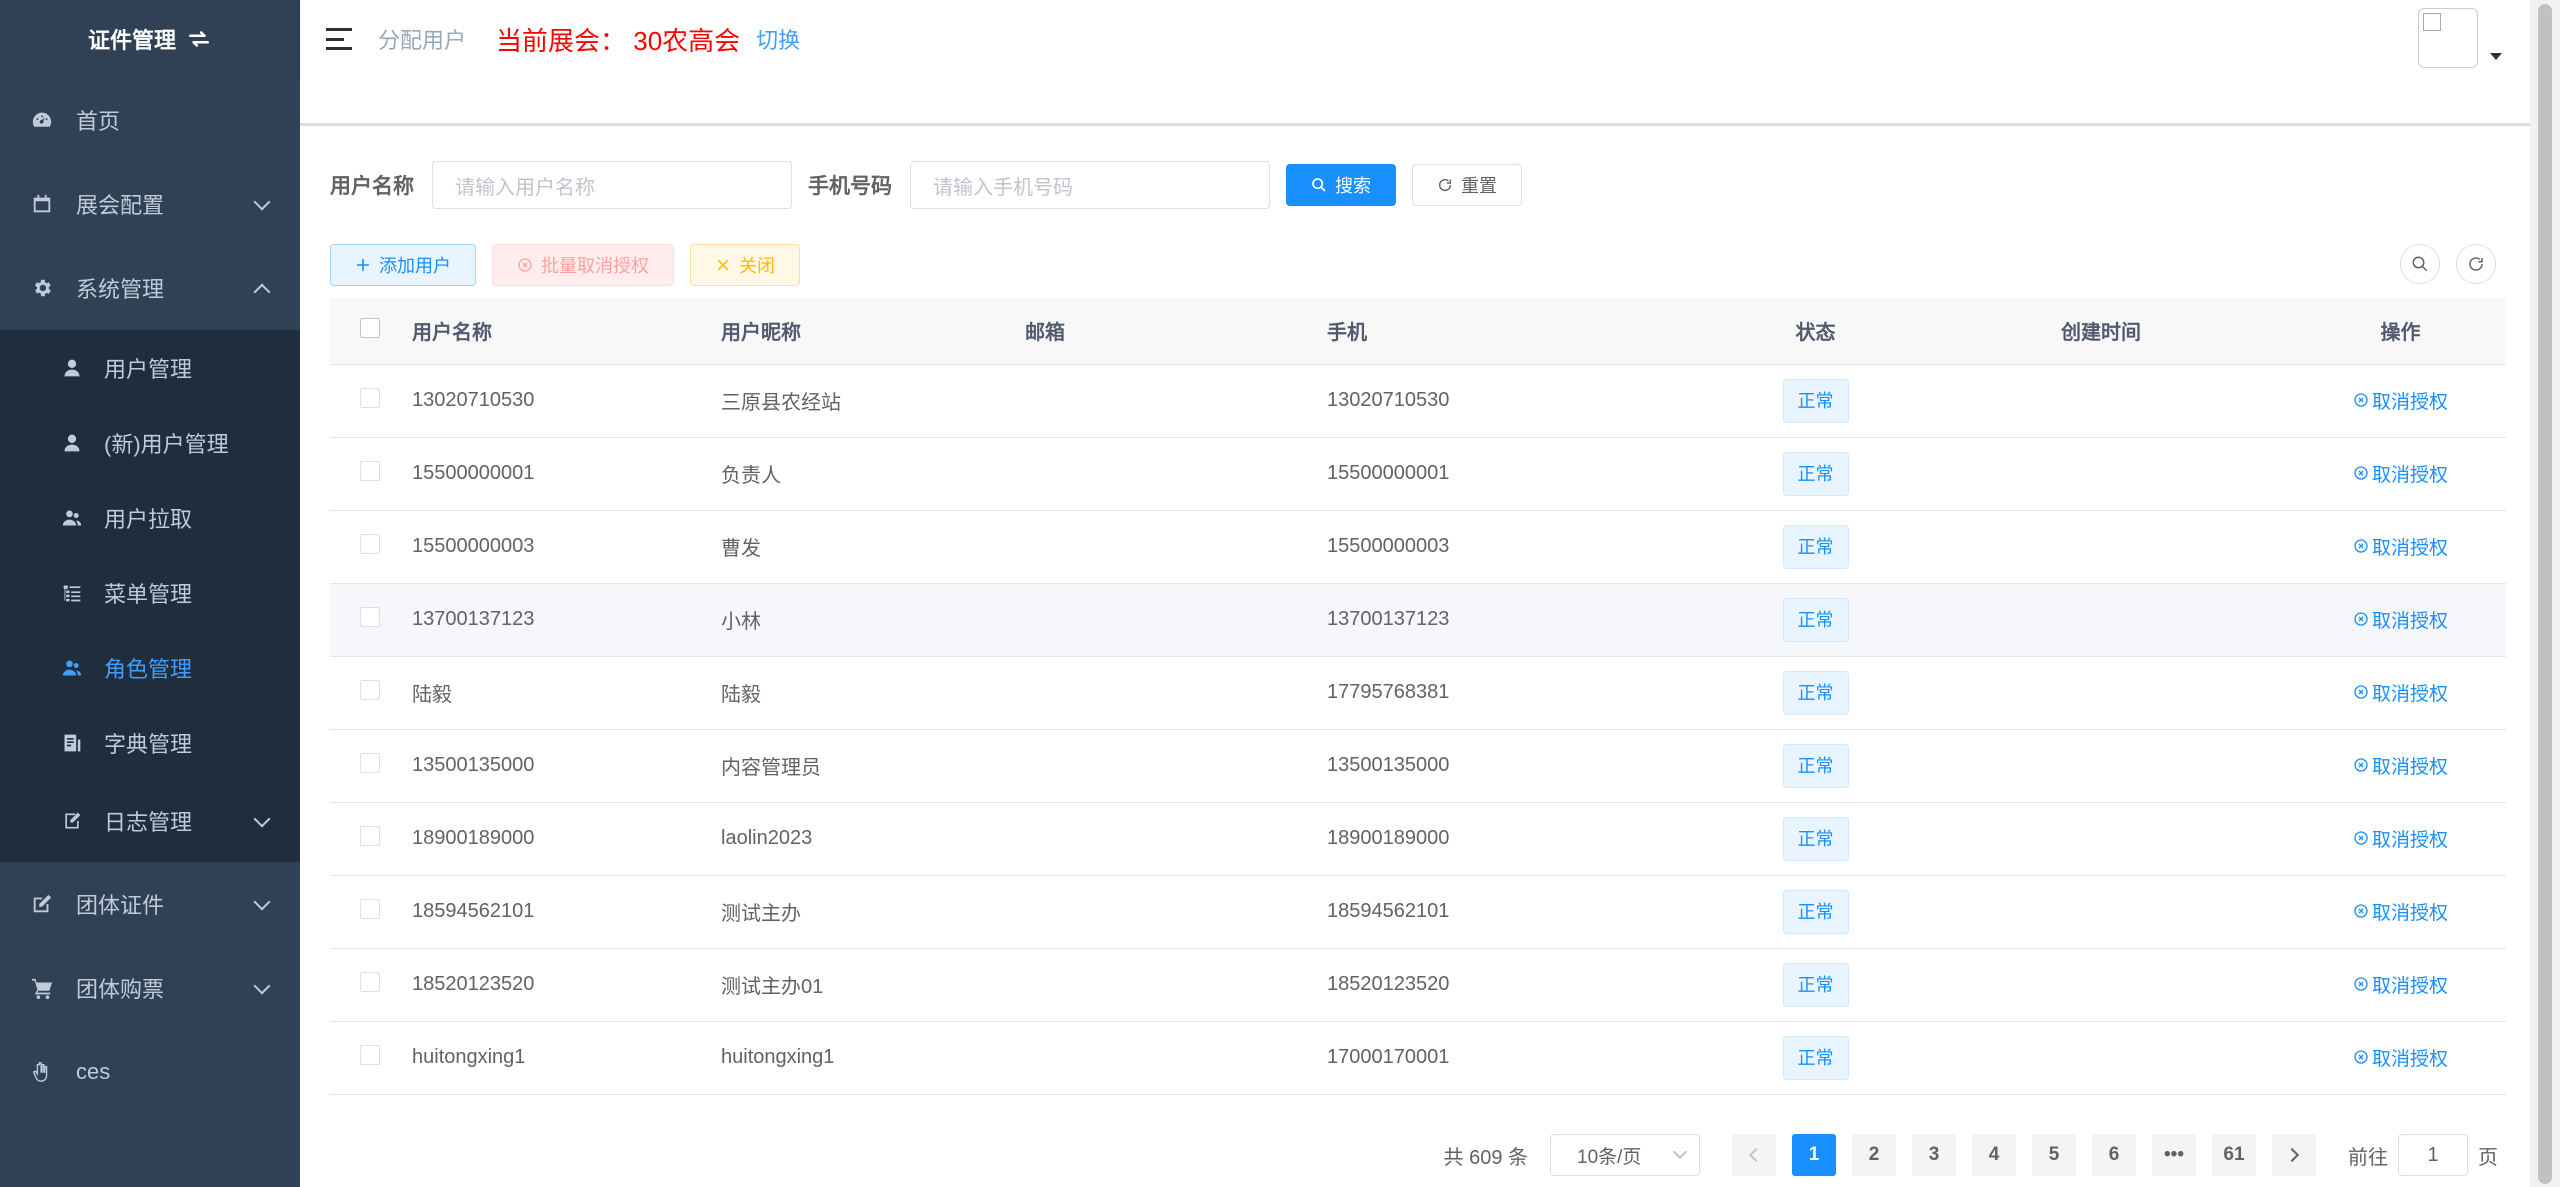 The height and width of the screenshot is (1187, 2560). Describe the element at coordinates (1525, 766) in the screenshot. I see `cell-phone: 13500135000` at that location.